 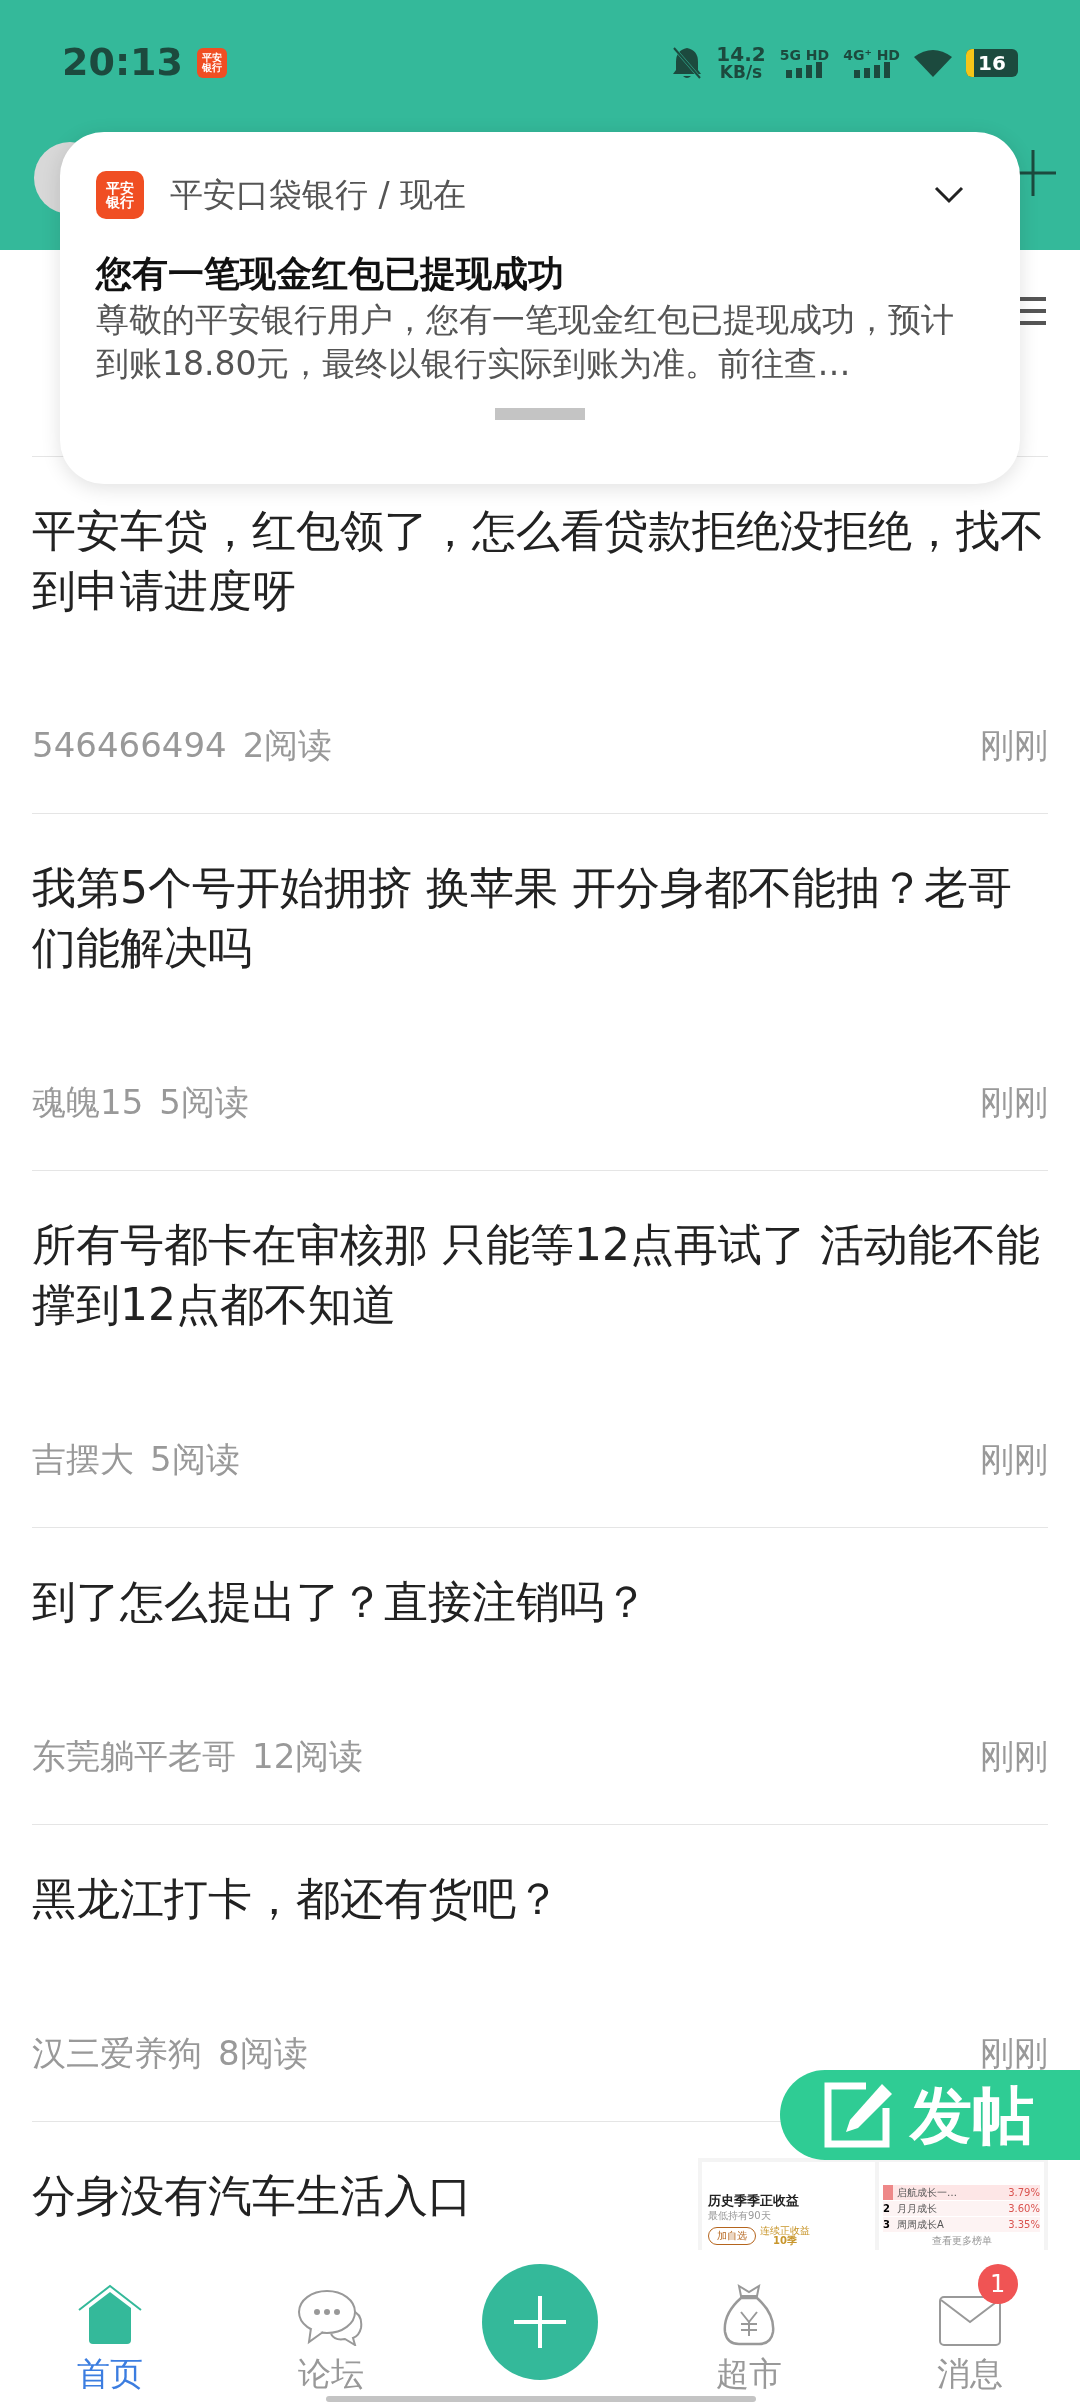 What do you see at coordinates (122, 62) in the screenshot?
I see `status-time: 20:13` at bounding box center [122, 62].